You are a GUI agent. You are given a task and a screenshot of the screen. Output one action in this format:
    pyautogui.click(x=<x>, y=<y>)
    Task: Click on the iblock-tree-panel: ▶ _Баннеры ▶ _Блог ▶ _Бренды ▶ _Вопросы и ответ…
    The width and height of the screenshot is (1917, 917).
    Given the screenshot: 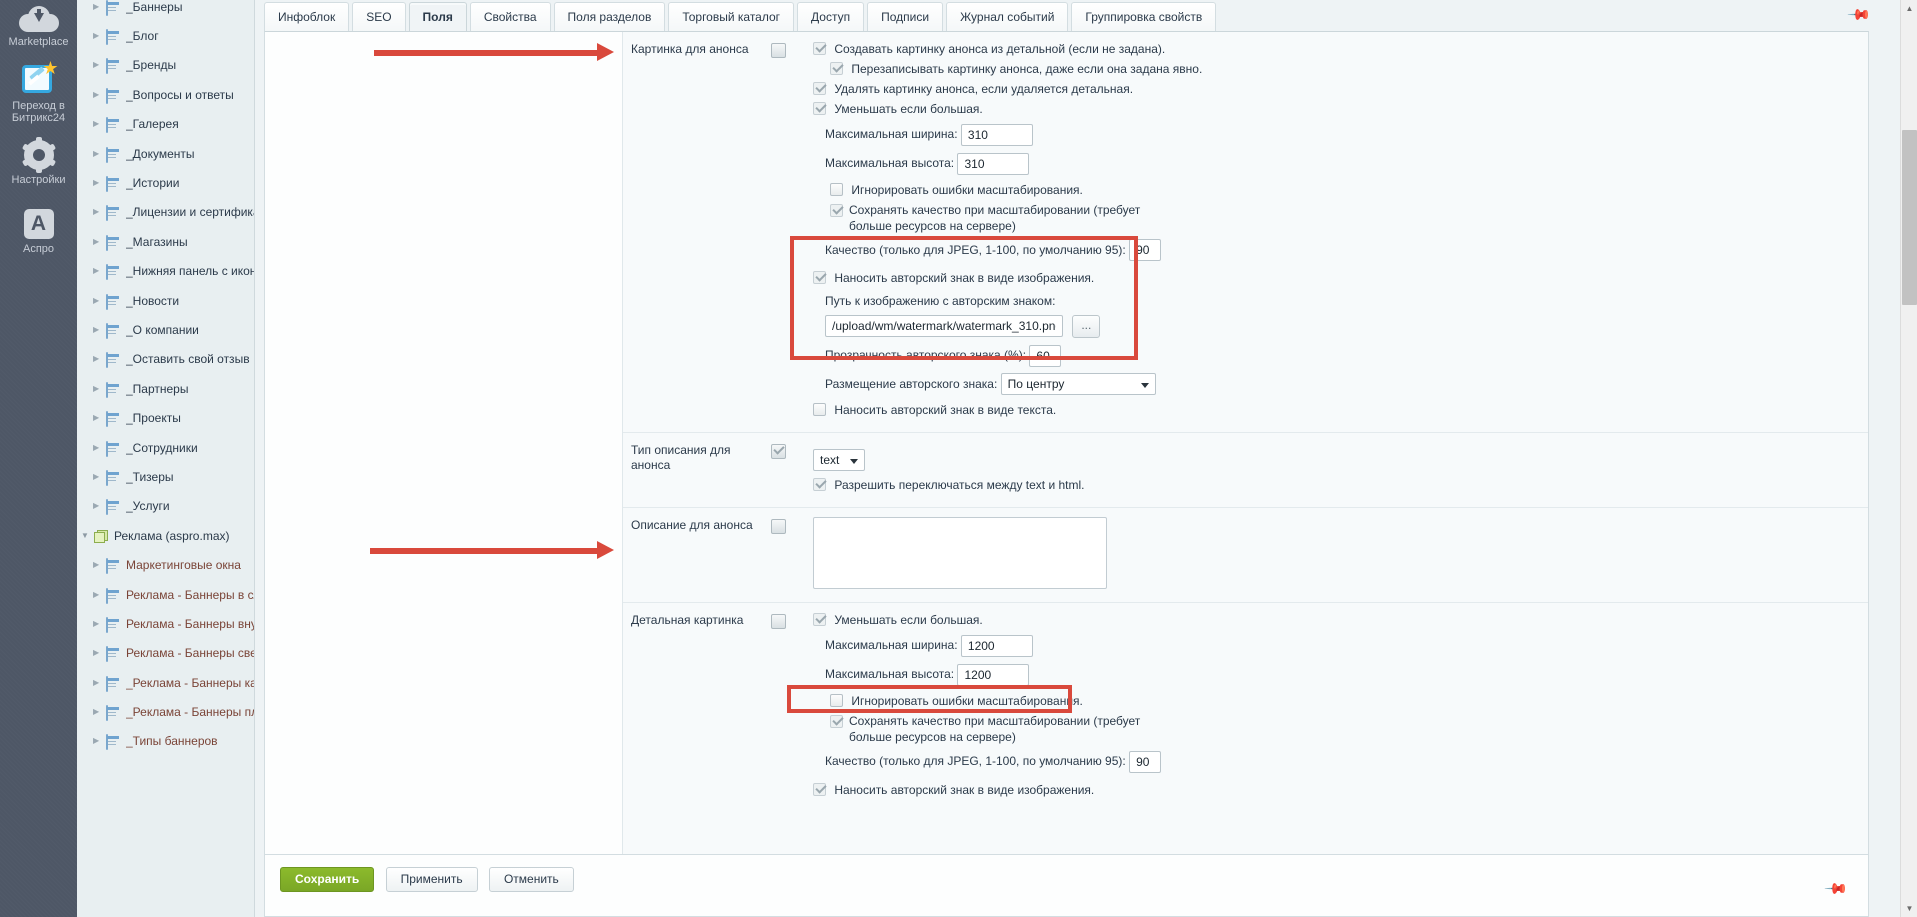 What is the action you would take?
    pyautogui.click(x=166, y=458)
    